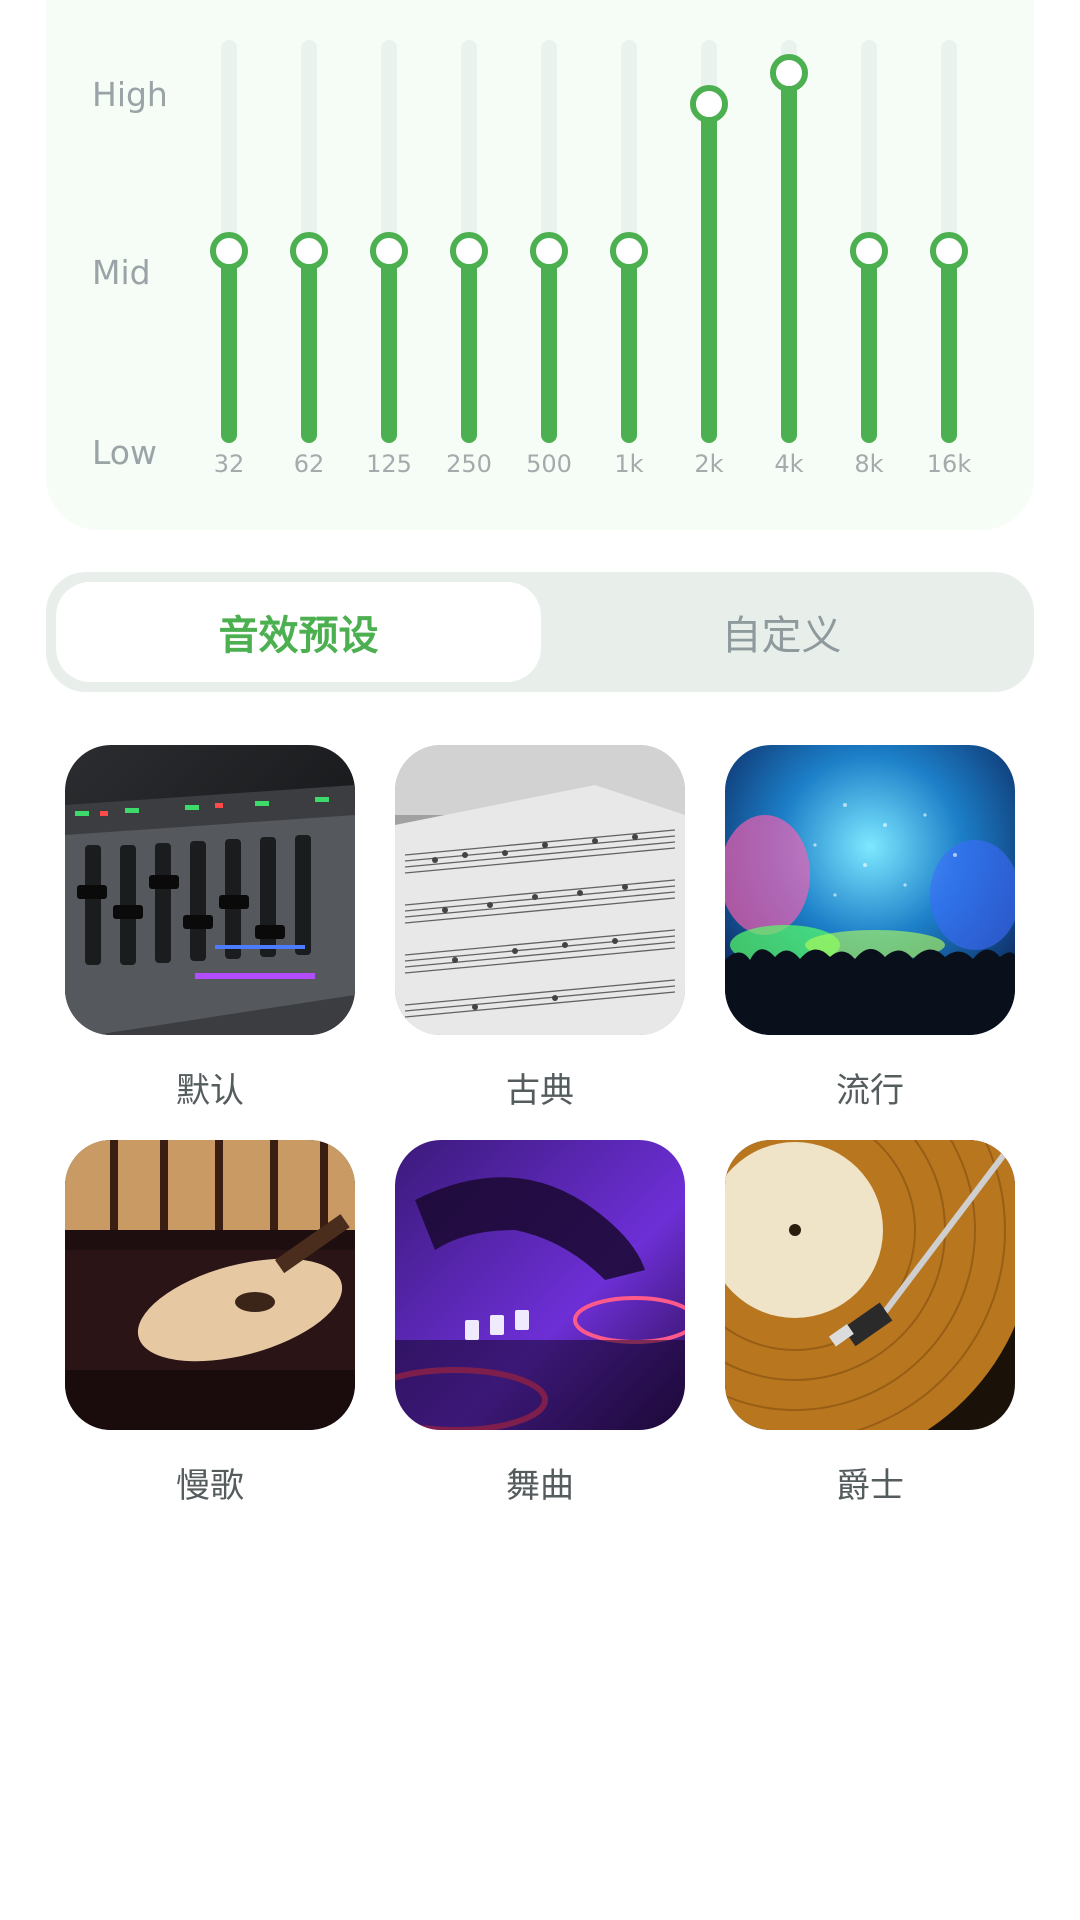 This screenshot has width=1080, height=1920. Describe the element at coordinates (124, 452) in the screenshot. I see `level-label-low: Low` at that location.